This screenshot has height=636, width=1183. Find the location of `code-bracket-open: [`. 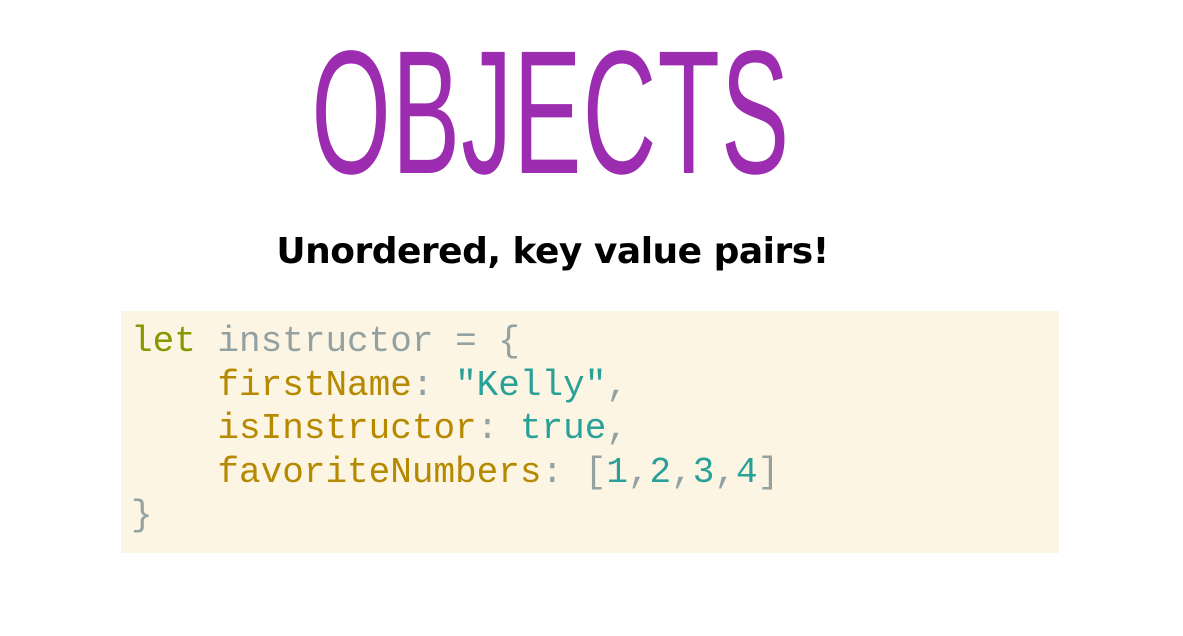

code-bracket-open: [ is located at coordinates (595, 472).